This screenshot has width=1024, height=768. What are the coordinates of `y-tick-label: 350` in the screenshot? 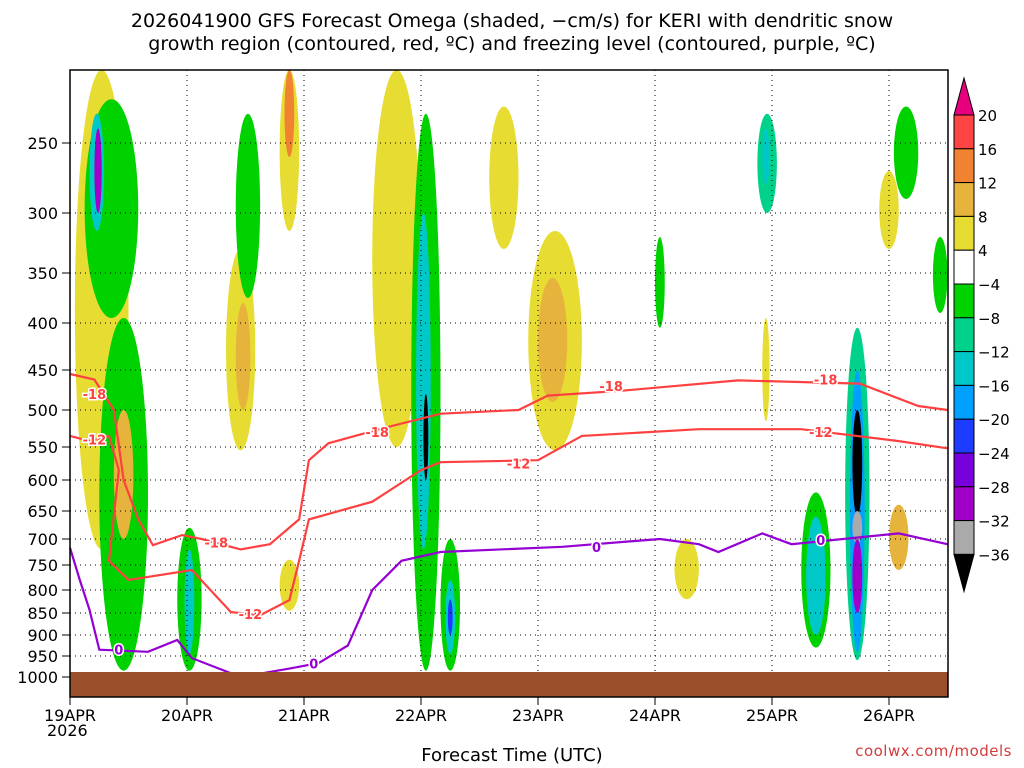 It's located at (42, 273).